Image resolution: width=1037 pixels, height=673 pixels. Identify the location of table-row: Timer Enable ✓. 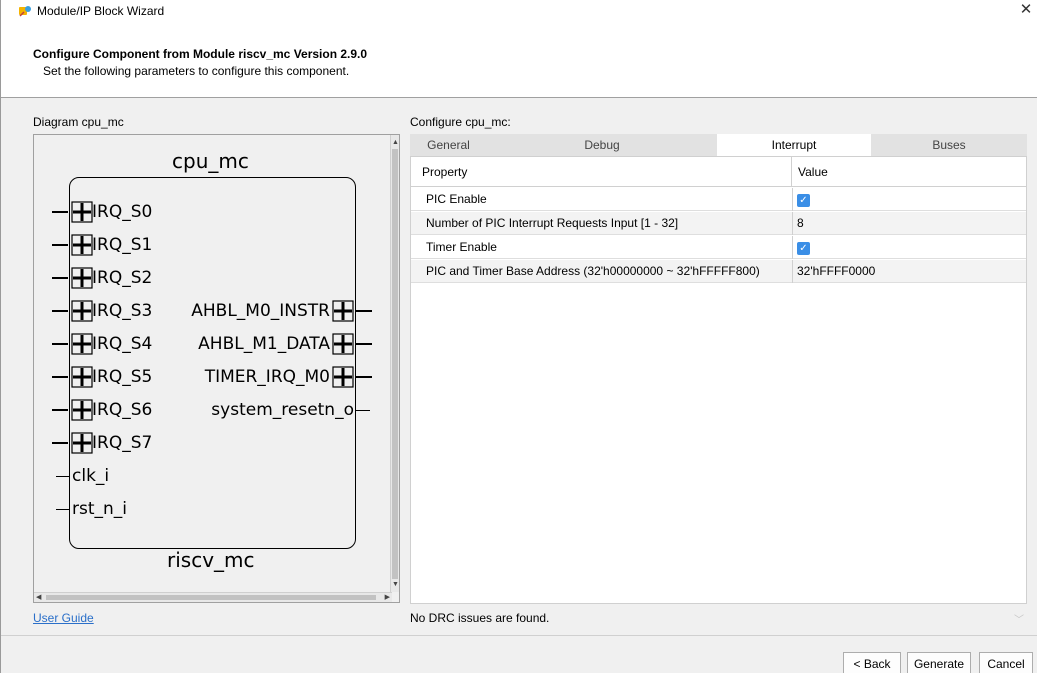
(718, 247).